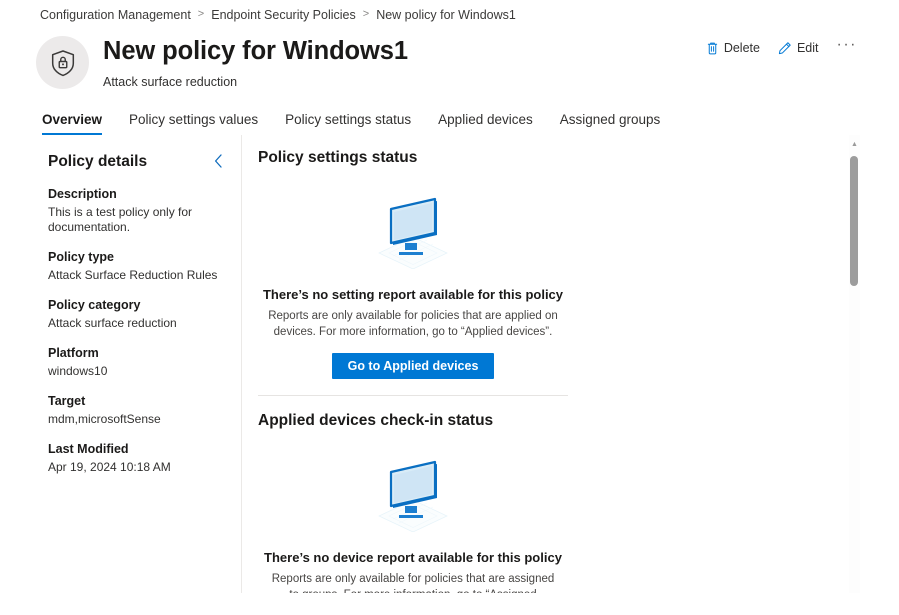 The height and width of the screenshot is (615, 899). I want to click on edit-button: Edit, so click(798, 48).